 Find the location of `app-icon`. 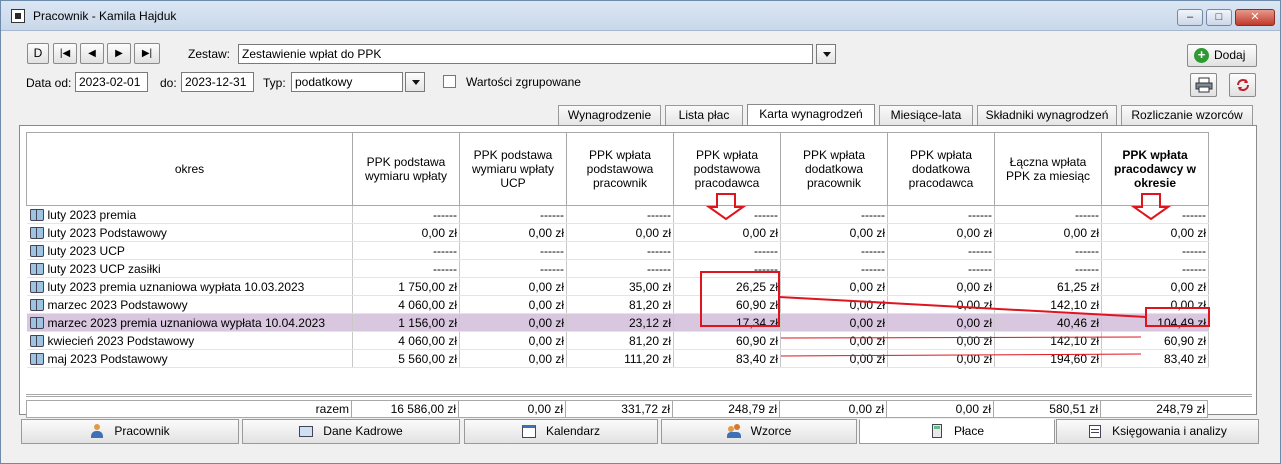

app-icon is located at coordinates (18, 16).